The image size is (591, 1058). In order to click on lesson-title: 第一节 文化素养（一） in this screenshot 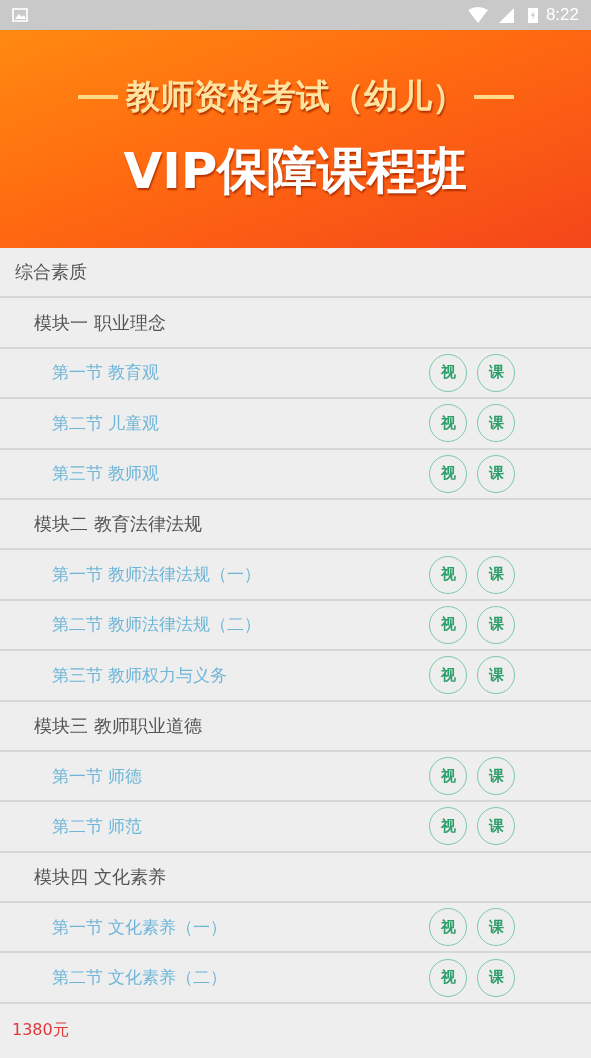, I will do `click(235, 927)`.